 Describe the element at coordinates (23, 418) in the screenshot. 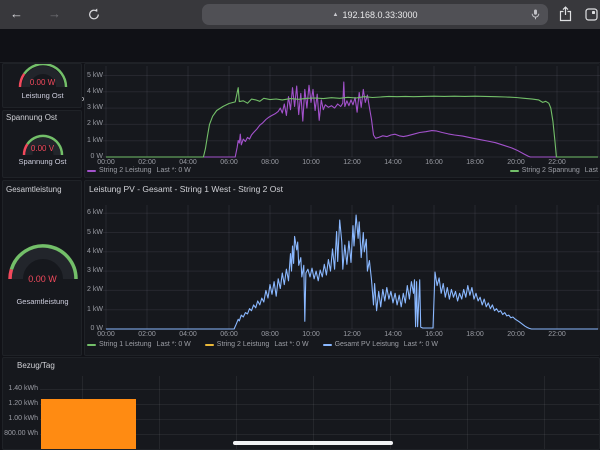

I see `y-tick-label: 1.00 kWh` at that location.